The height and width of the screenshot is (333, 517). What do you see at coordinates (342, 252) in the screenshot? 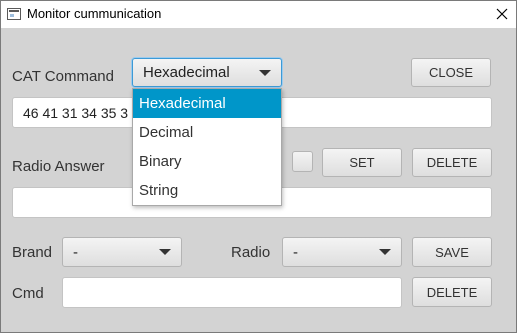
I see `radio-select: -` at bounding box center [342, 252].